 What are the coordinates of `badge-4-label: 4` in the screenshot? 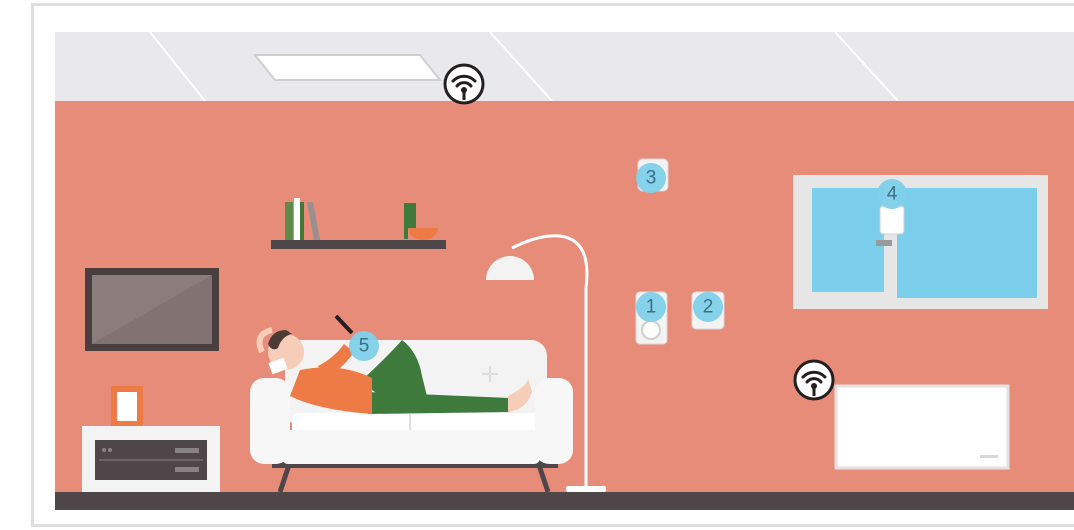 It's located at (892, 194).